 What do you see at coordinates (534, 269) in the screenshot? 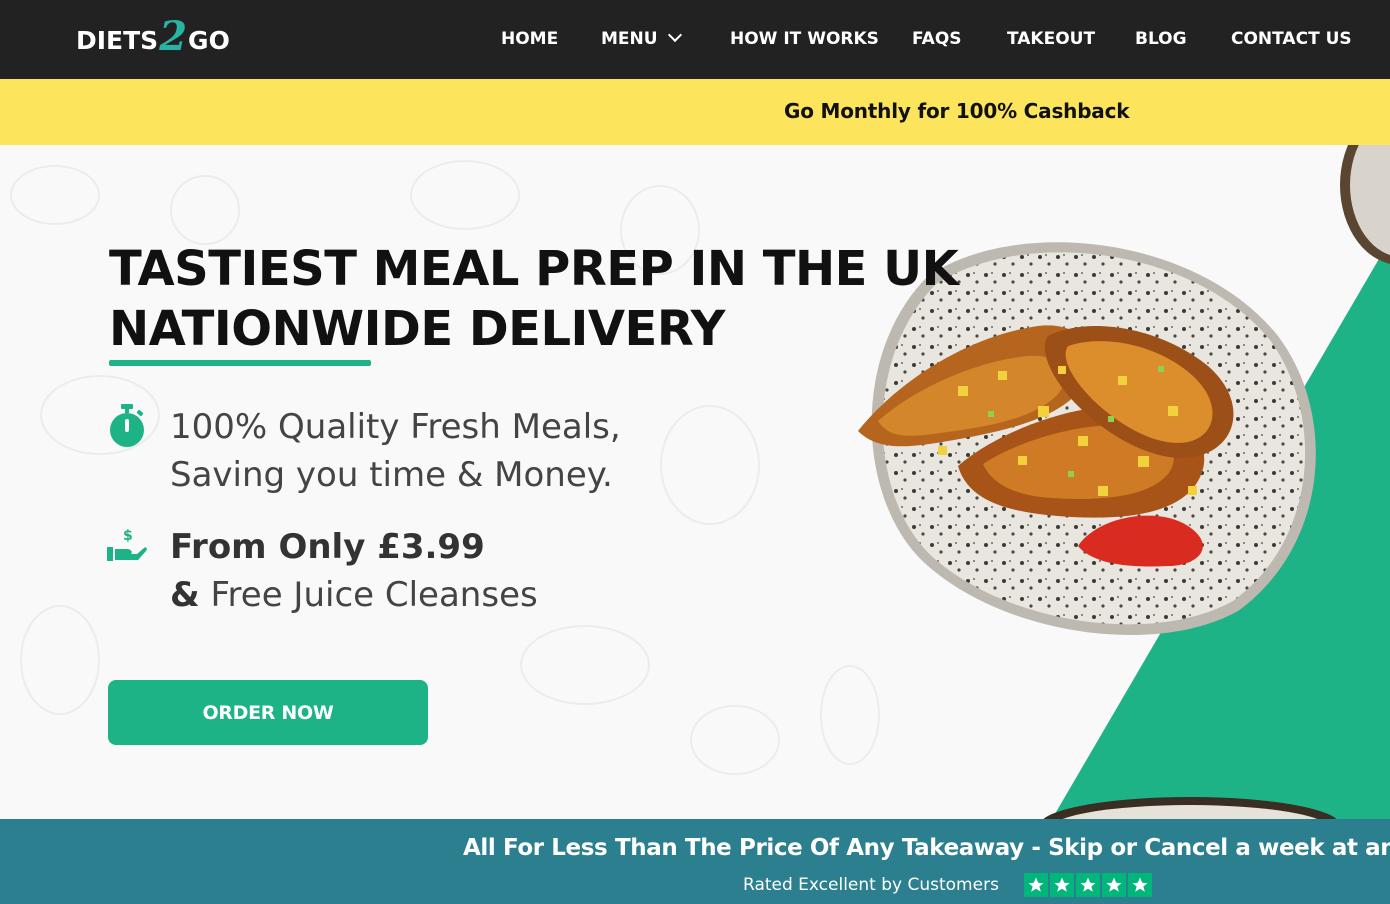
I see `hero-title-line1: TASTIEST MEAL PREP IN THE UK` at bounding box center [534, 269].